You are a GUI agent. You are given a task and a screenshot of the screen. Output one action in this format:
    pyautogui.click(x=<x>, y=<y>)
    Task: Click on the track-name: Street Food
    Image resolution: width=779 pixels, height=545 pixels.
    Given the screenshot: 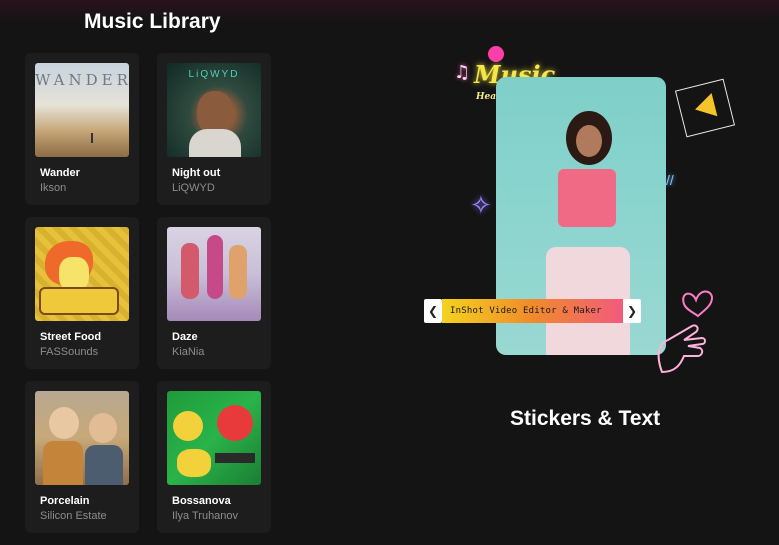 What is the action you would take?
    pyautogui.click(x=71, y=337)
    